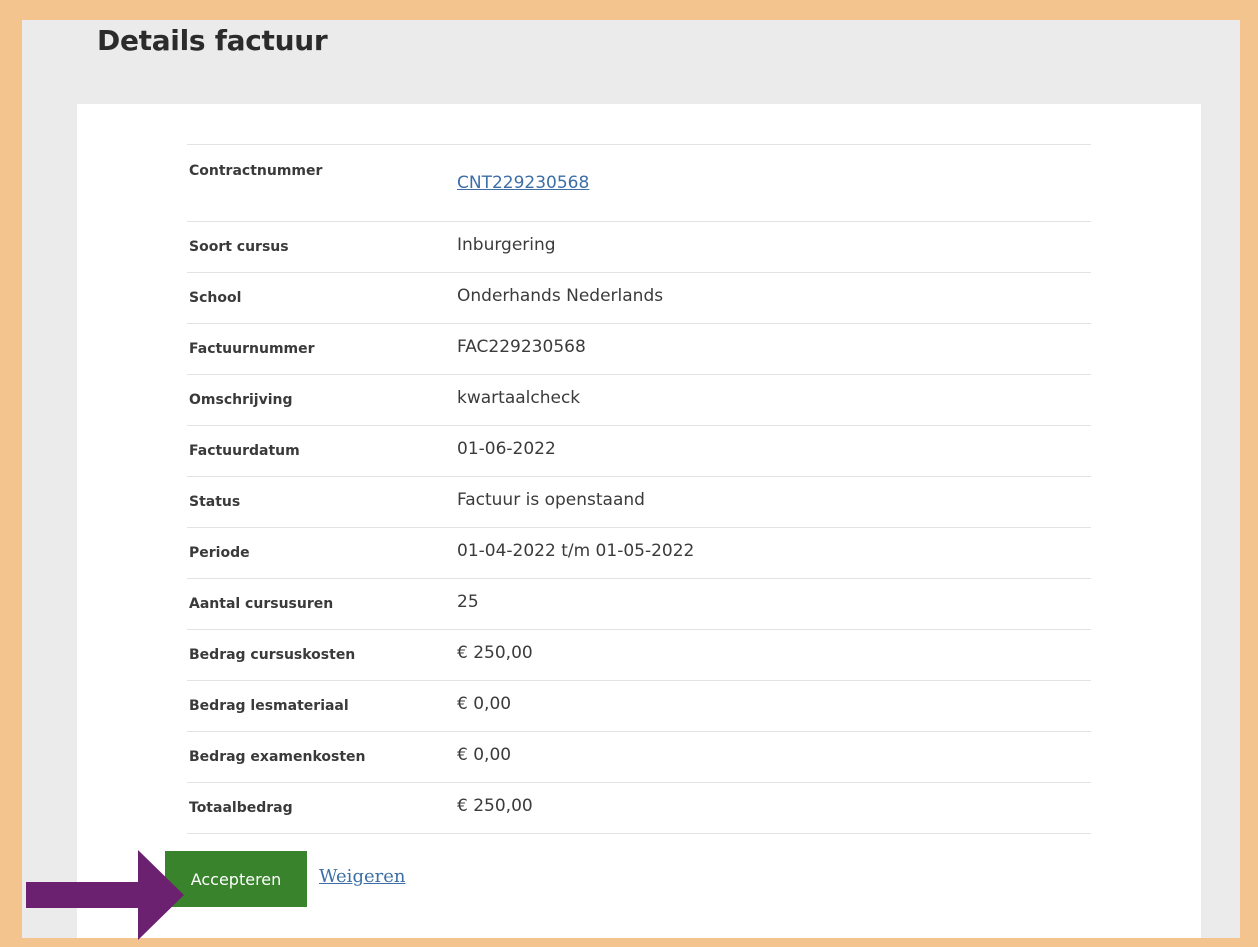 The image size is (1258, 947). I want to click on detail-value: 01-04-2022 t/m 01-05-2022, so click(576, 551).